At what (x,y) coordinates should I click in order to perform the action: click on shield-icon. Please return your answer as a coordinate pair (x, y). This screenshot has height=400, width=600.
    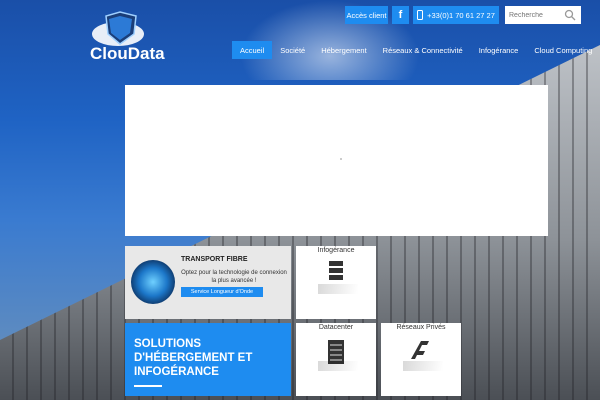
    Looking at the image, I should click on (118, 28).